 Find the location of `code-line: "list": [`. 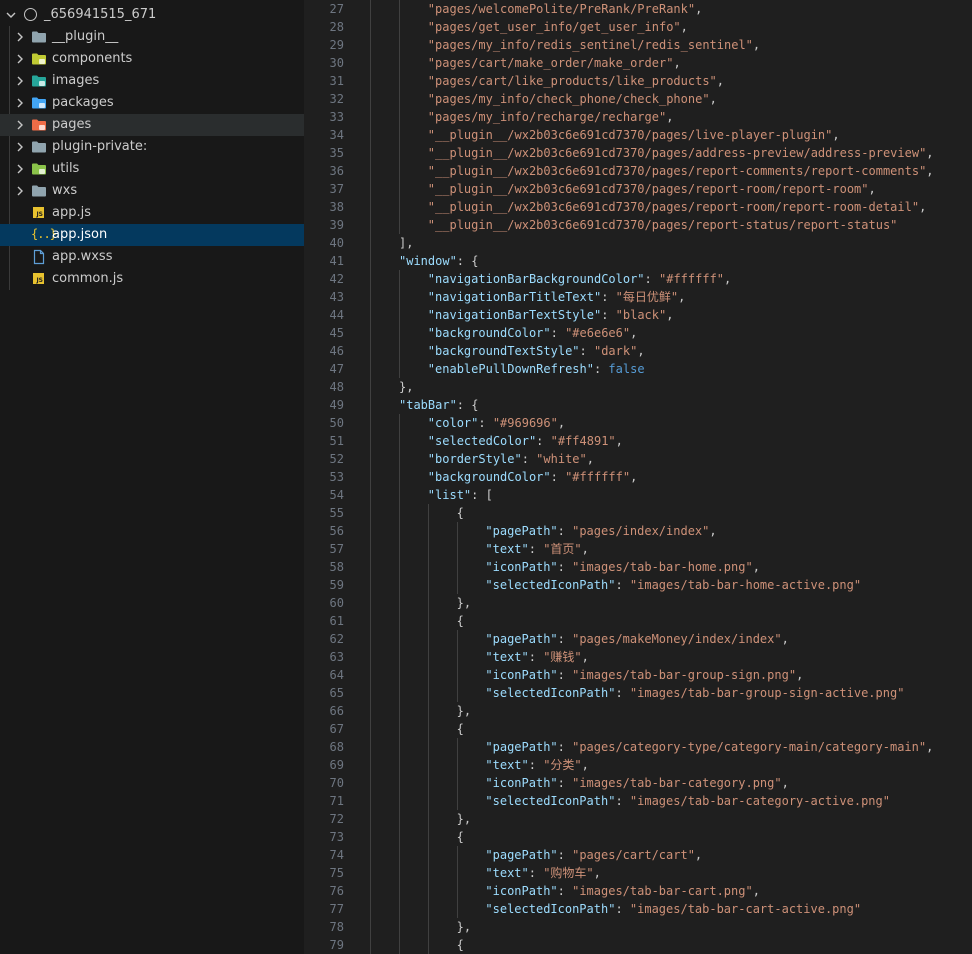

code-line: "list": [ is located at coordinates (460, 495).